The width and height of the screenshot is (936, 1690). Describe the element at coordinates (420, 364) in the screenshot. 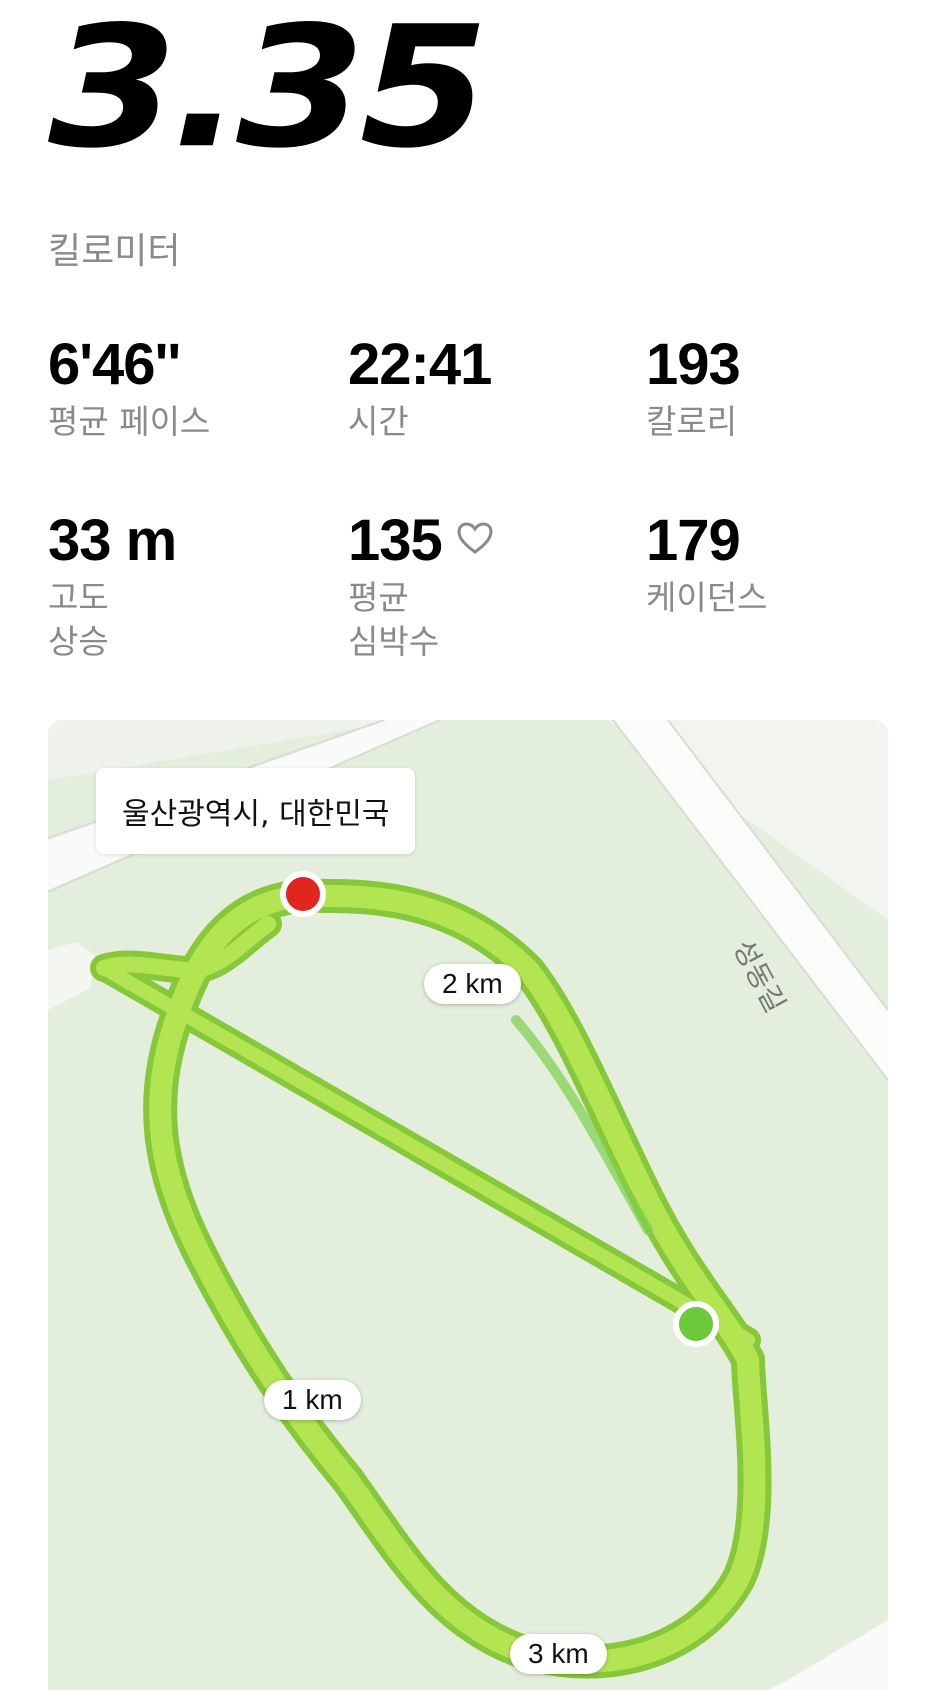

I see `time-value: 22:41` at that location.